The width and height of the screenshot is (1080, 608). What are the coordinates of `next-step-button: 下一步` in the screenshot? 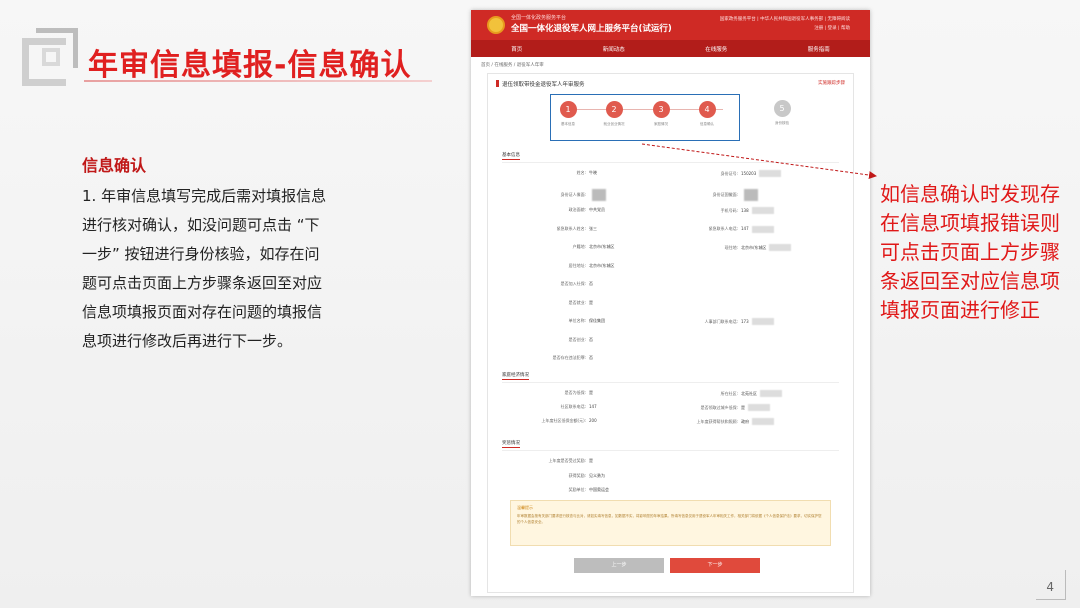 It's located at (715, 565).